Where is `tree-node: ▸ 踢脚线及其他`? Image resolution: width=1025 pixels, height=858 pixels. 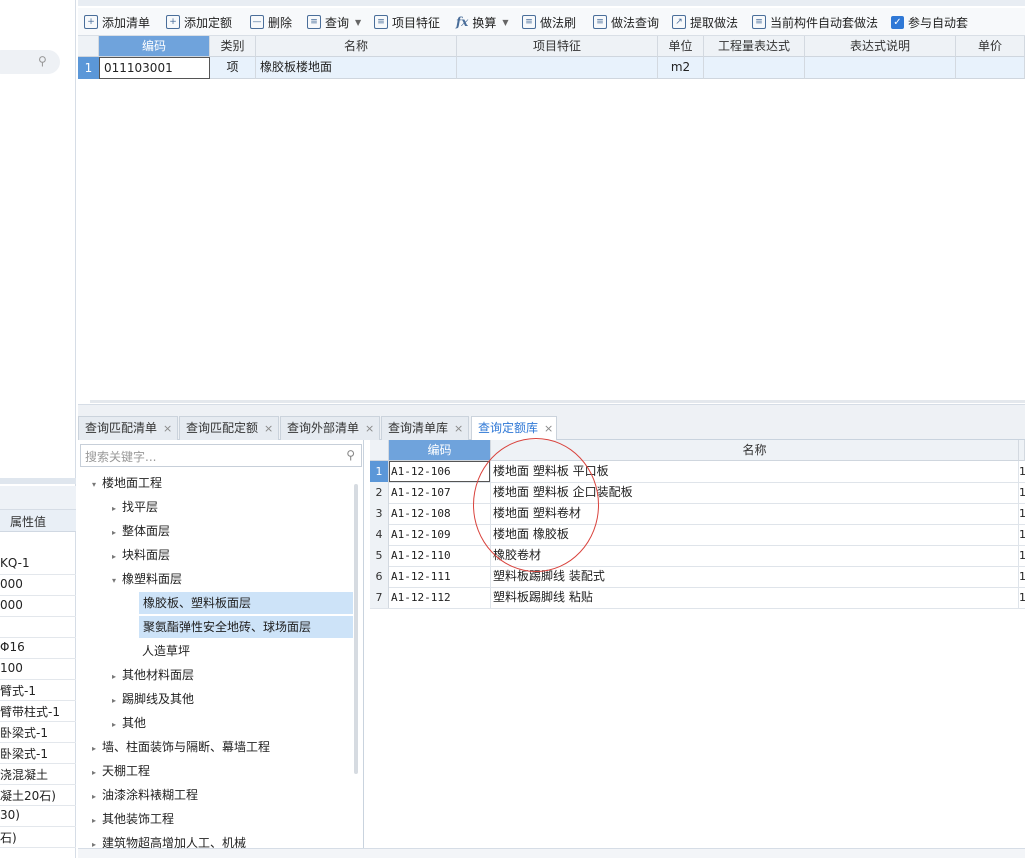
tree-node: ▸ 踢脚线及其他 is located at coordinates (153, 699).